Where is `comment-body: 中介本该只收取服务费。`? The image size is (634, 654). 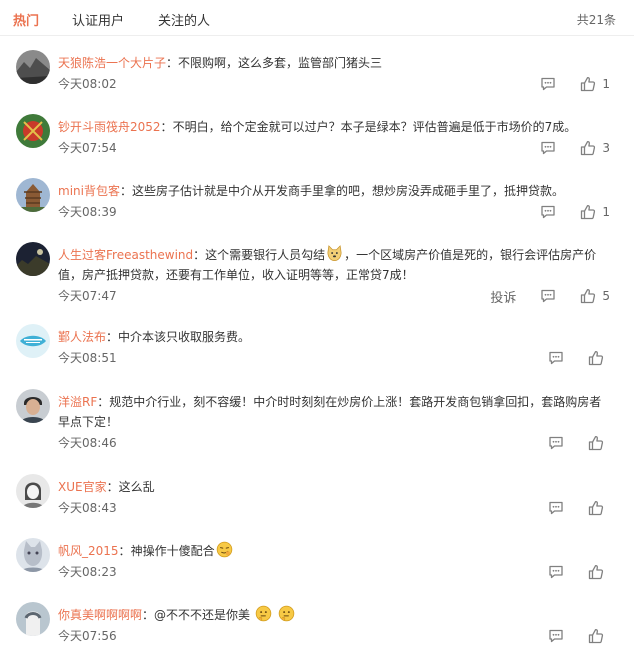
comment-body: 中介本该只收取服务费。 is located at coordinates (184, 337).